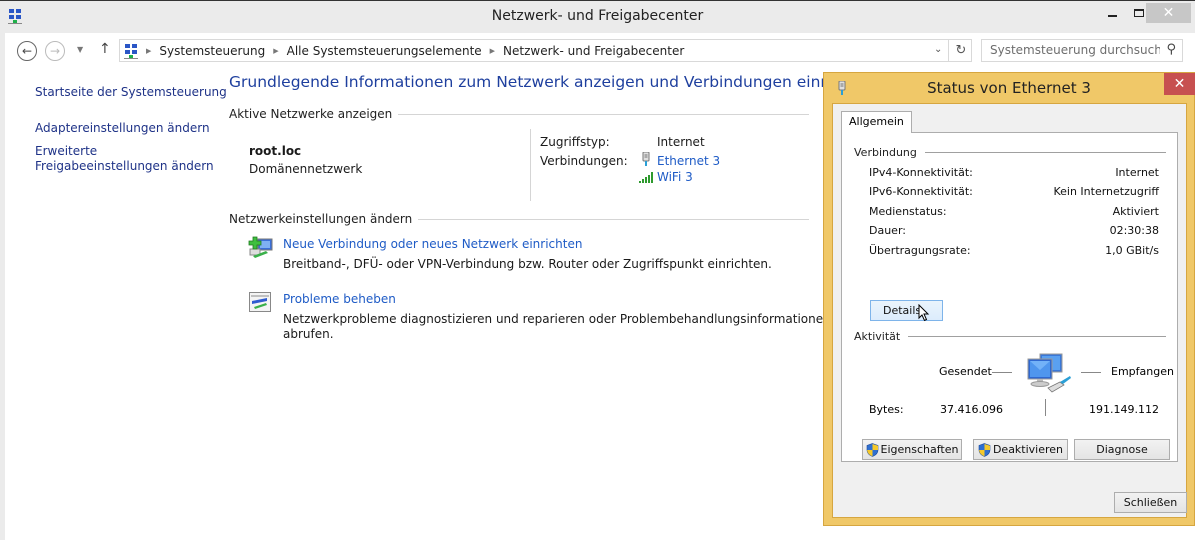 This screenshot has height=540, width=1195. Describe the element at coordinates (1028, 449) in the screenshot. I see `button-label: Deaktivieren` at that location.